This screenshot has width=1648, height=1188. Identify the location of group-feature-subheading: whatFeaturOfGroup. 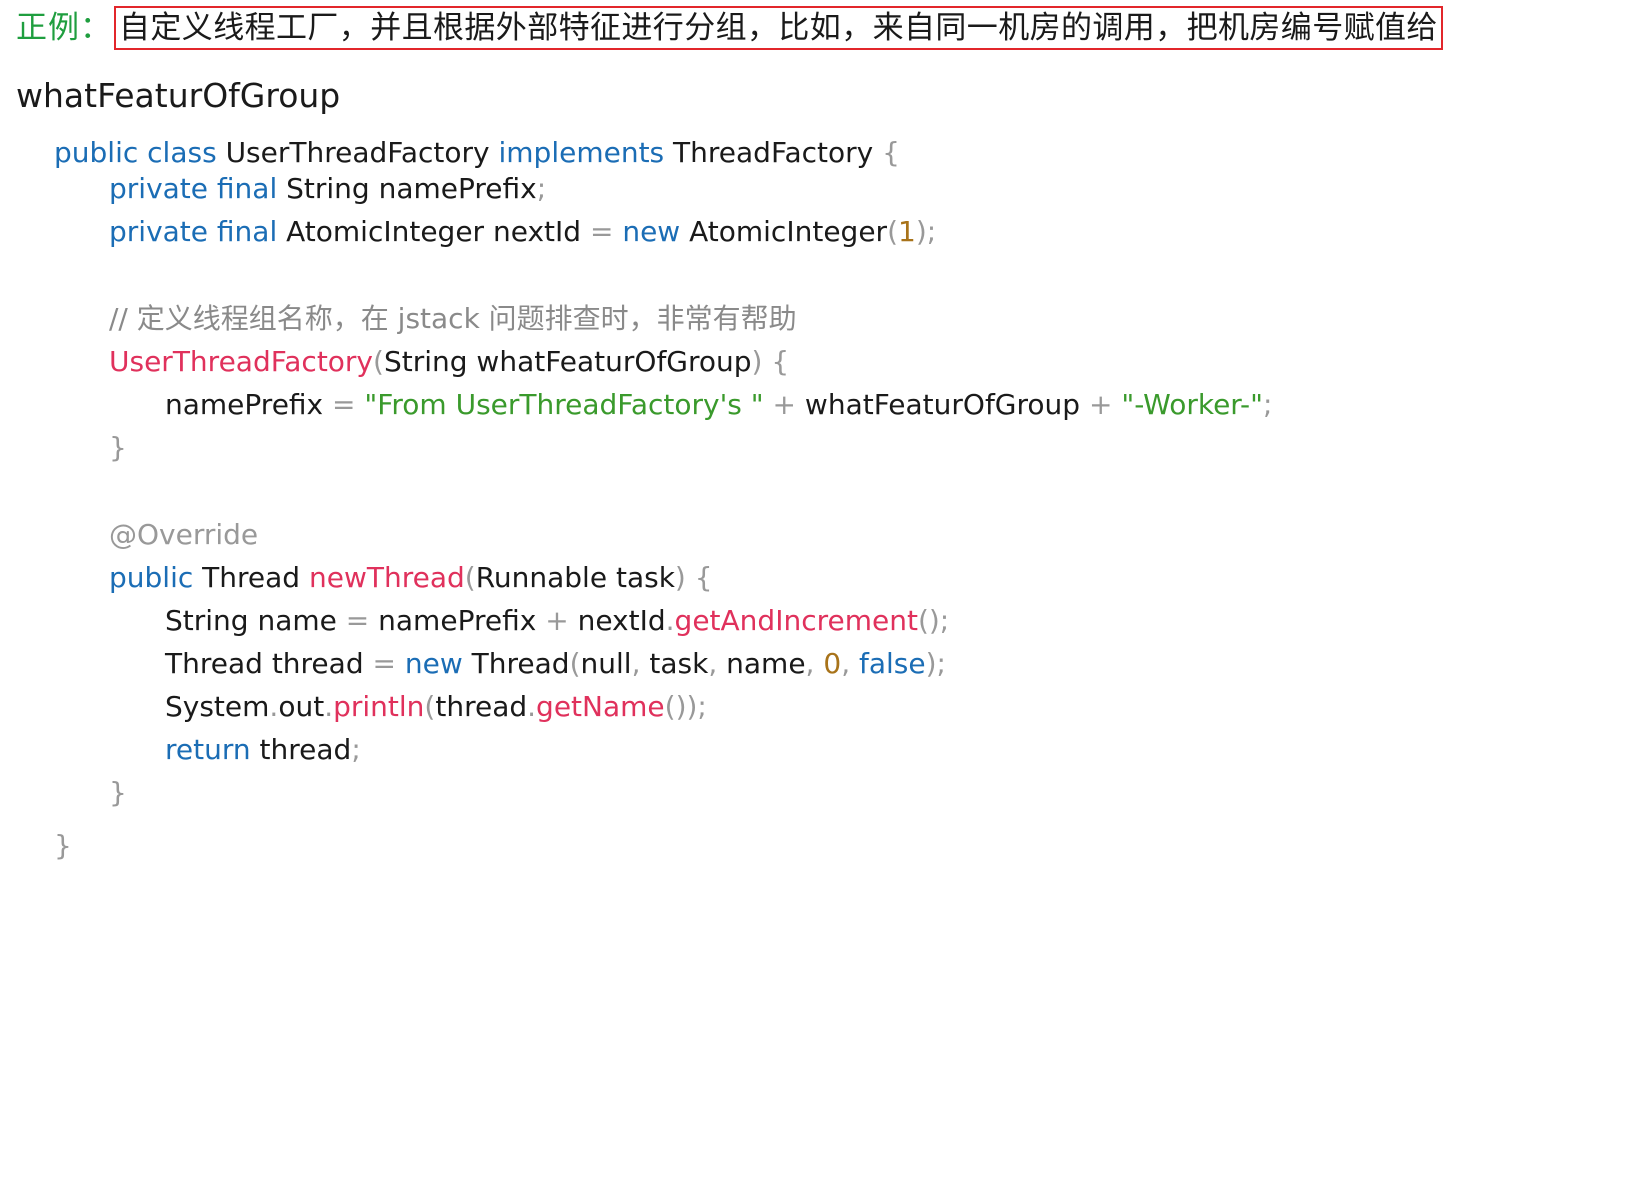
(178, 95).